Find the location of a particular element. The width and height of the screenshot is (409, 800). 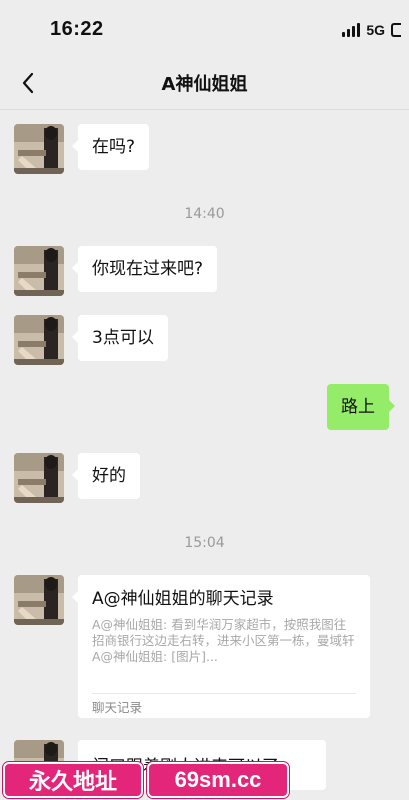

message-bubble: 好的 is located at coordinates (106, 476).